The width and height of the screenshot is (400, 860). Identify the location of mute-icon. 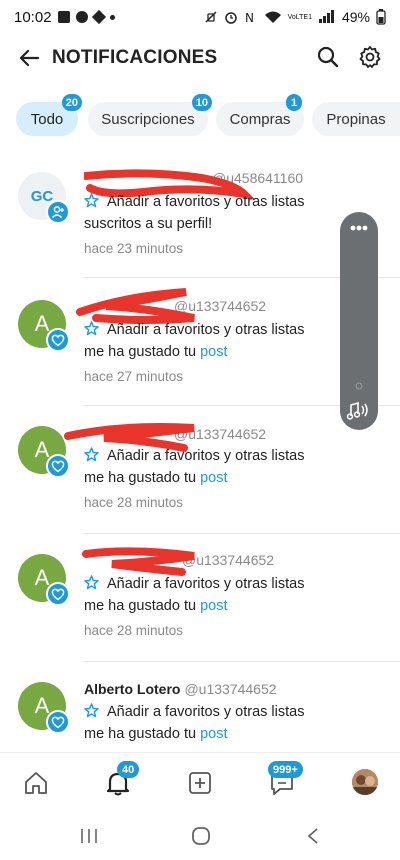
(211, 17).